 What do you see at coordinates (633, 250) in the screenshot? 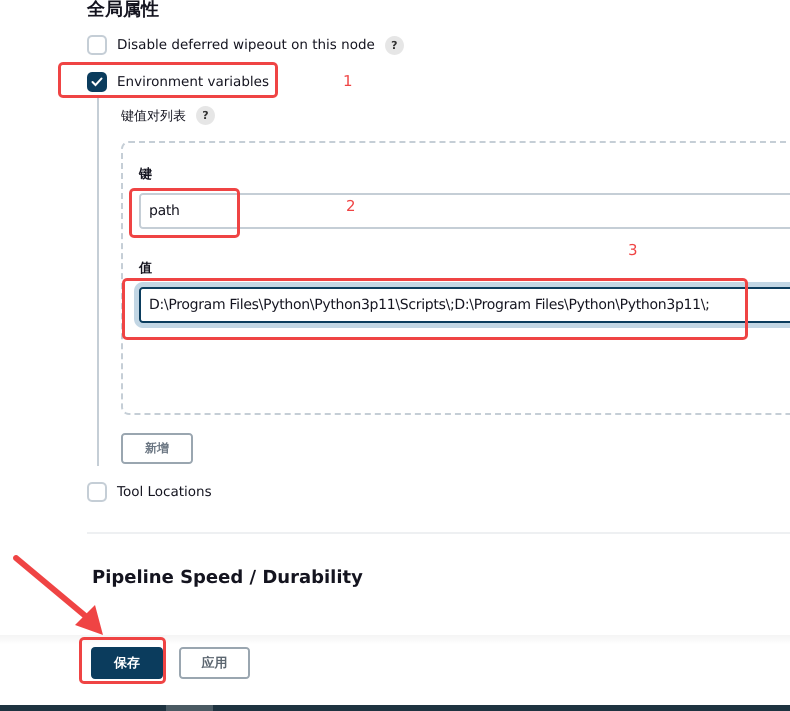
I see `annotation-number: 3` at bounding box center [633, 250].